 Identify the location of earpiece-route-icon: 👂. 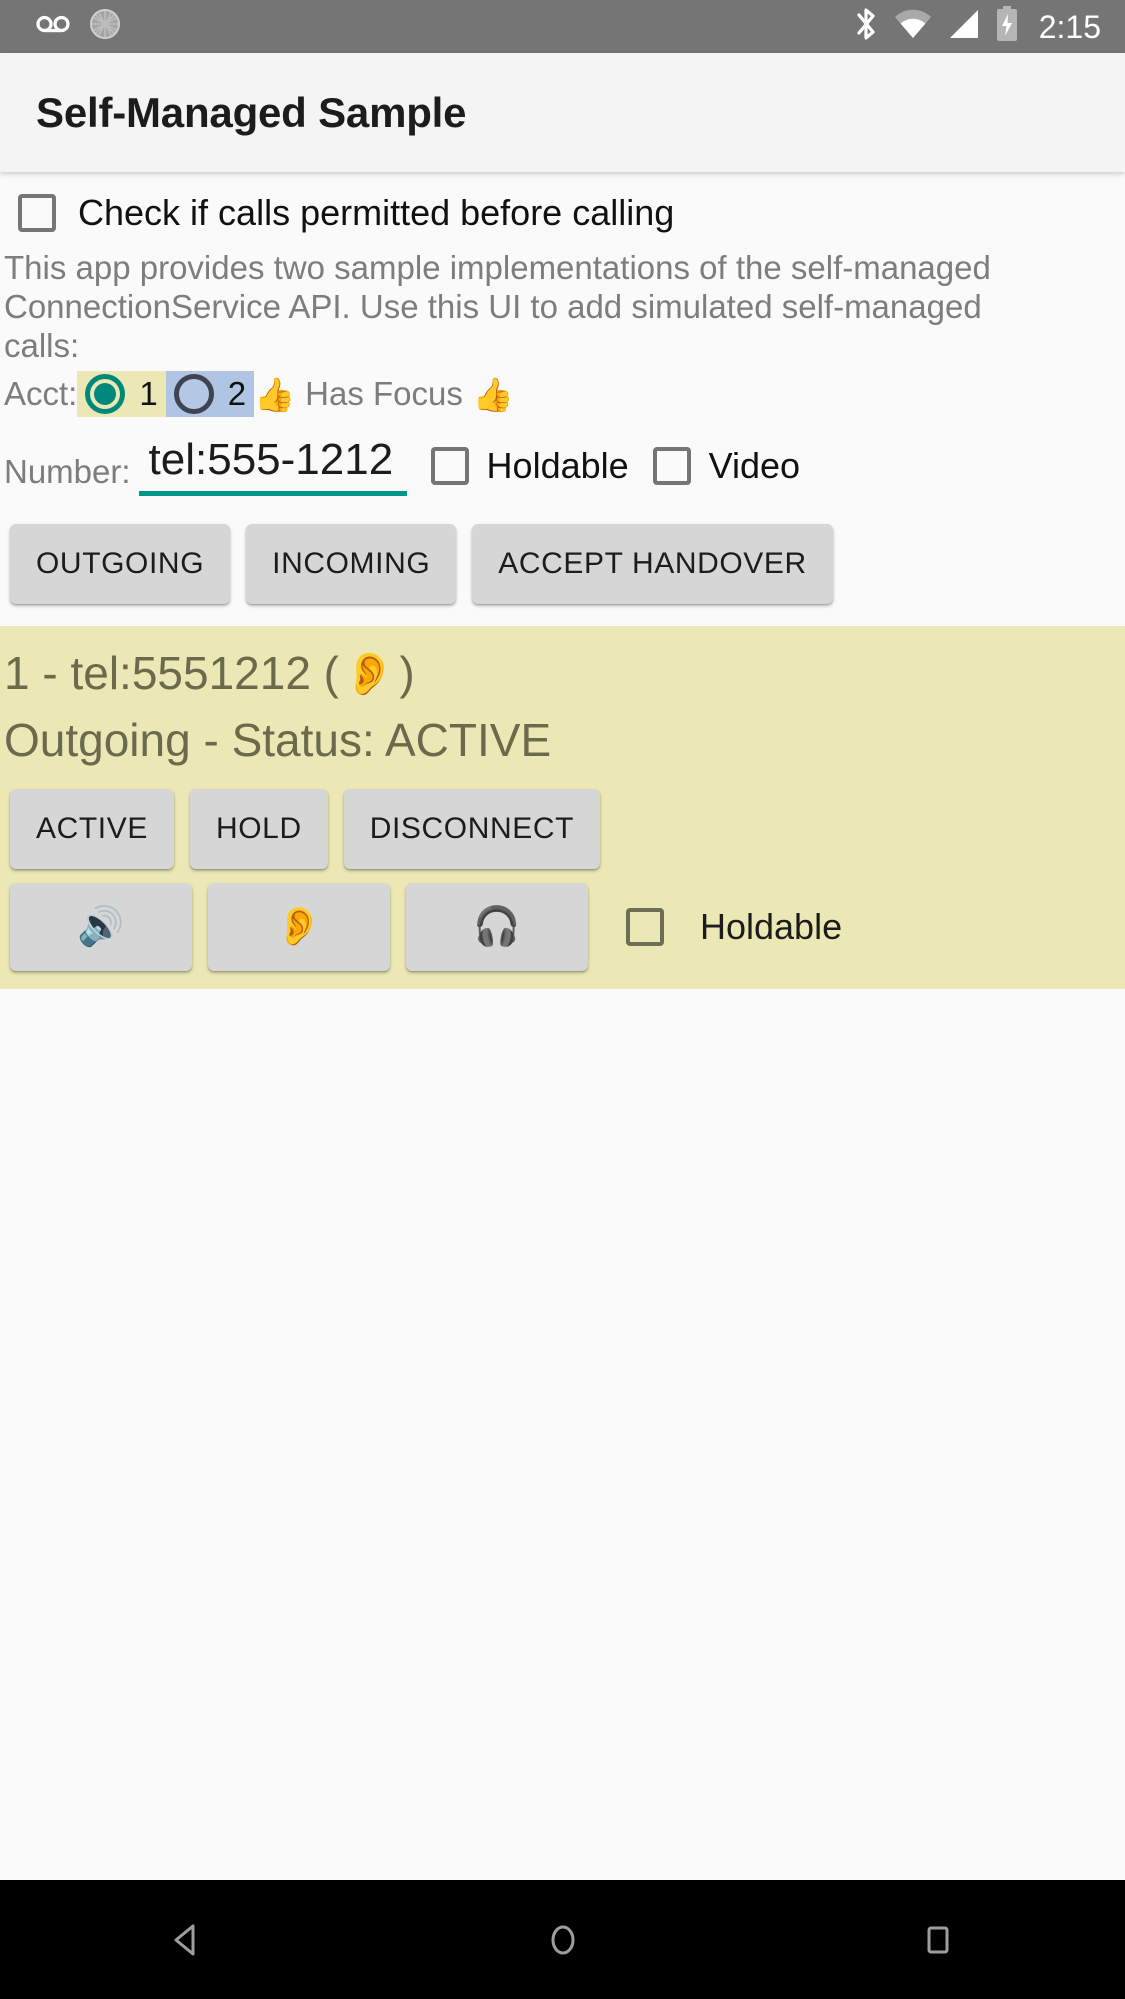
(369, 674).